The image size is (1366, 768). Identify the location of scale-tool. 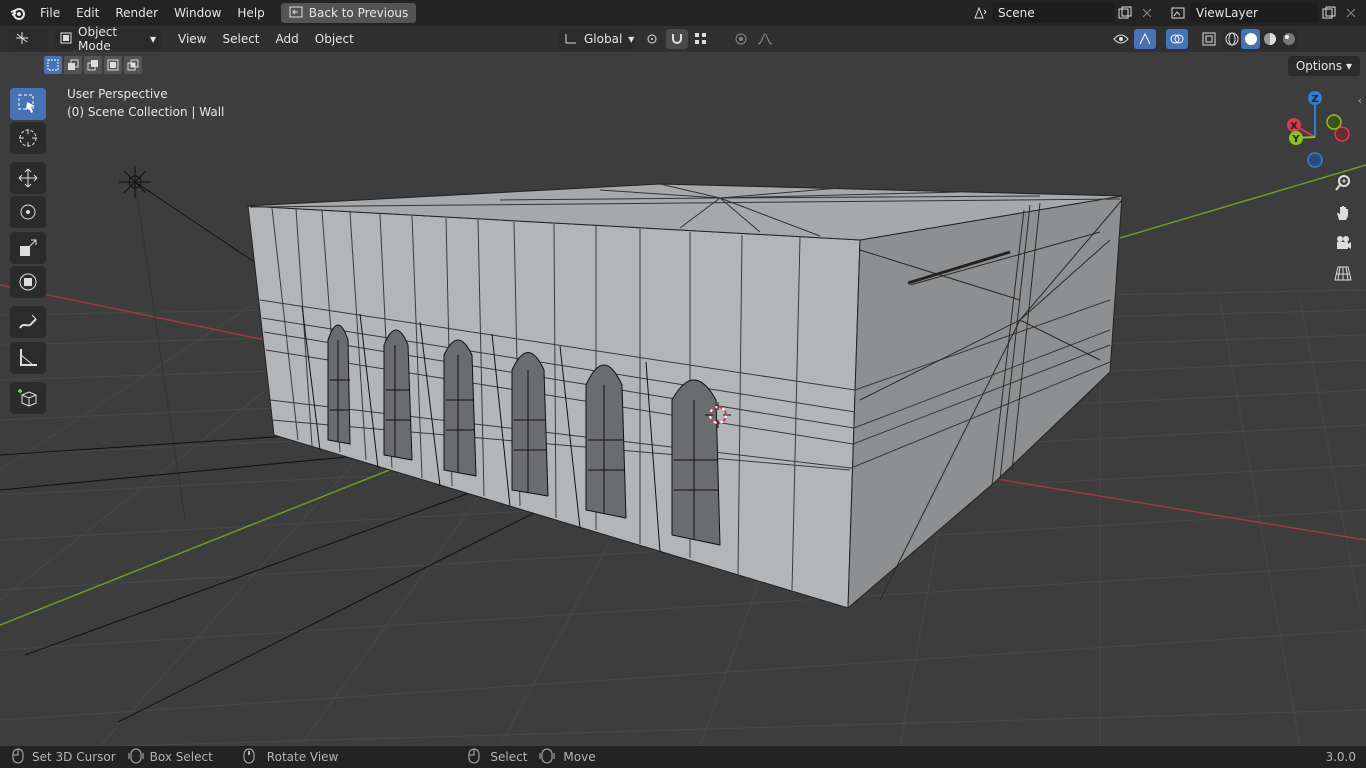
(28, 248).